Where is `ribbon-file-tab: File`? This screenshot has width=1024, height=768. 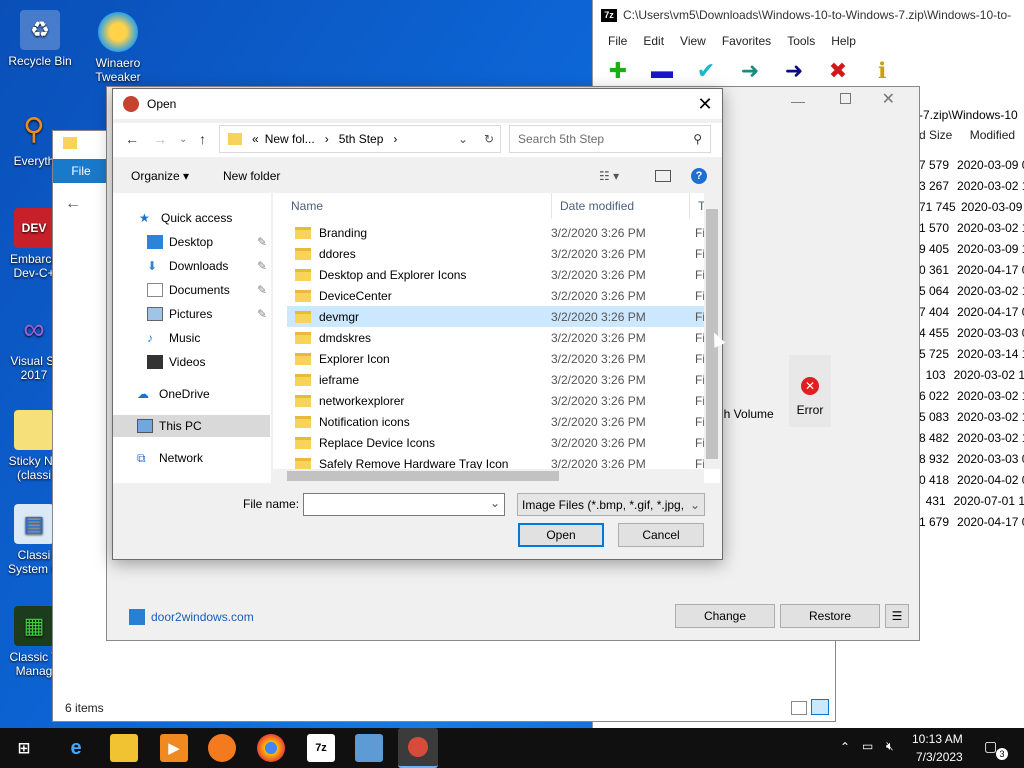
ribbon-file-tab: File is located at coordinates (81, 171).